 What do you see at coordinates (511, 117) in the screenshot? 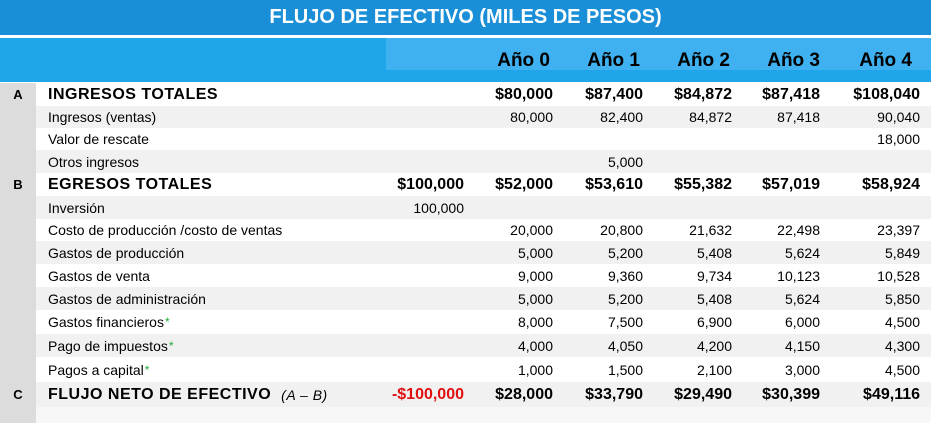
I see `value-cell-year-0: 80,000` at bounding box center [511, 117].